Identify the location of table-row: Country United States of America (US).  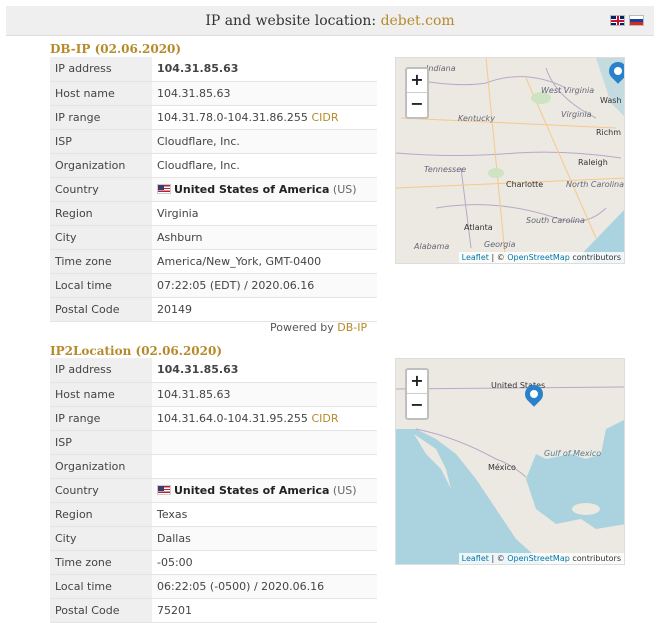
(213, 189).